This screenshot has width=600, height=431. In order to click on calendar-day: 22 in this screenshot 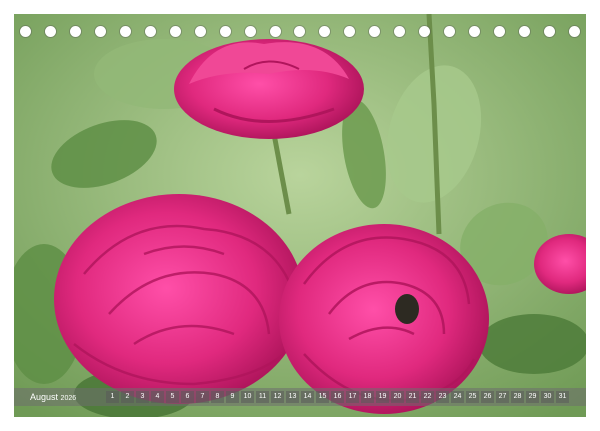, I will do `click(427, 397)`.